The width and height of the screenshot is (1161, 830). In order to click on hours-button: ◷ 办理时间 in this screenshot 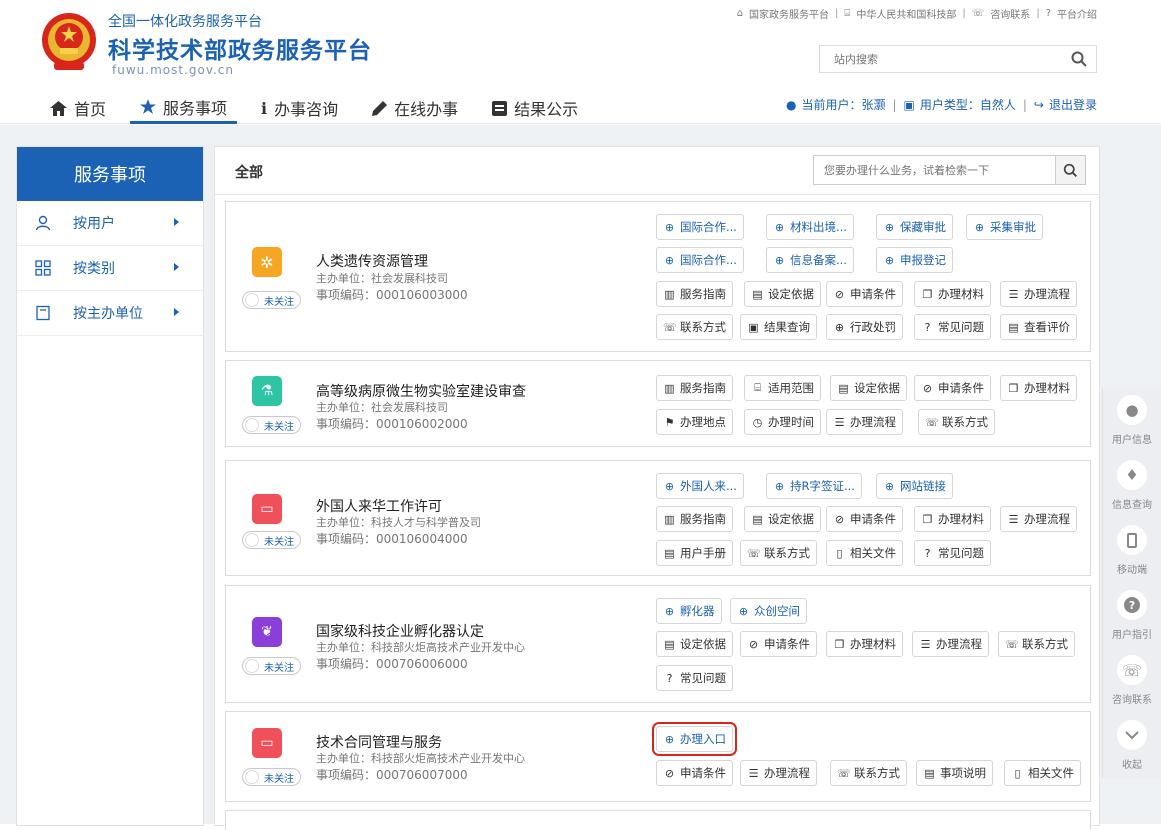, I will do `click(782, 422)`.